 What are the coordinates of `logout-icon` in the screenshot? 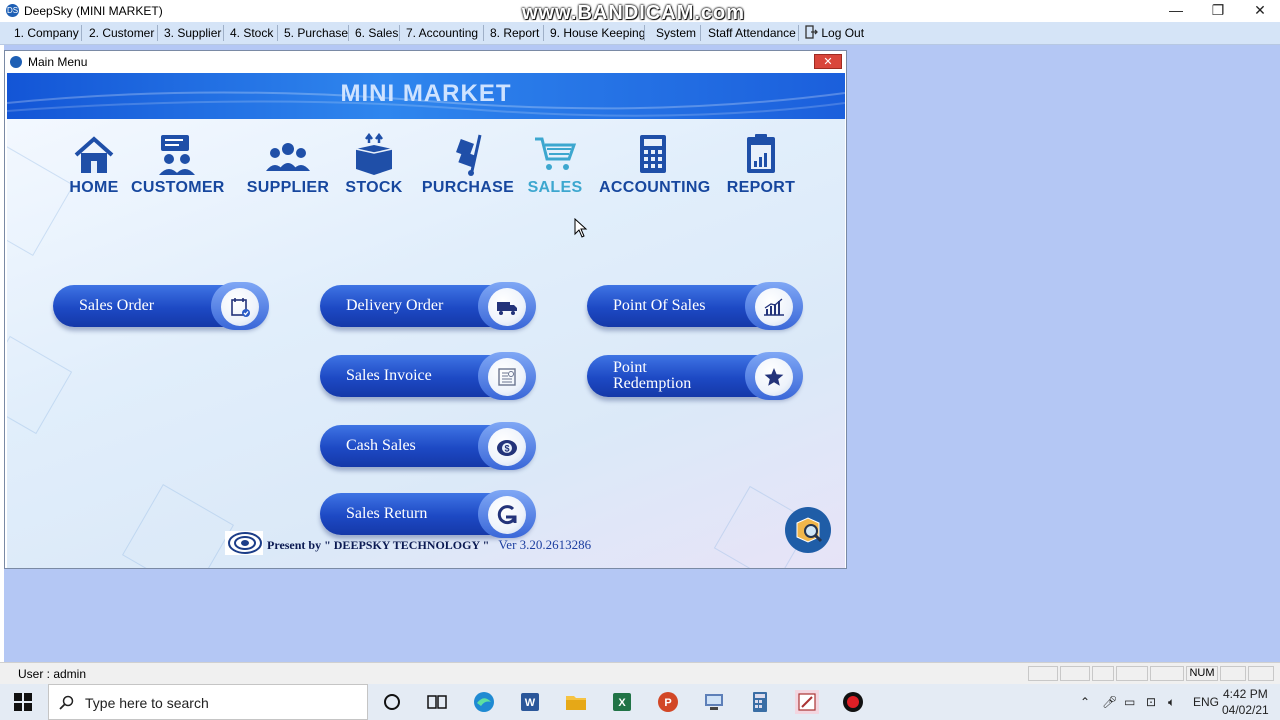 It's located at (811, 32).